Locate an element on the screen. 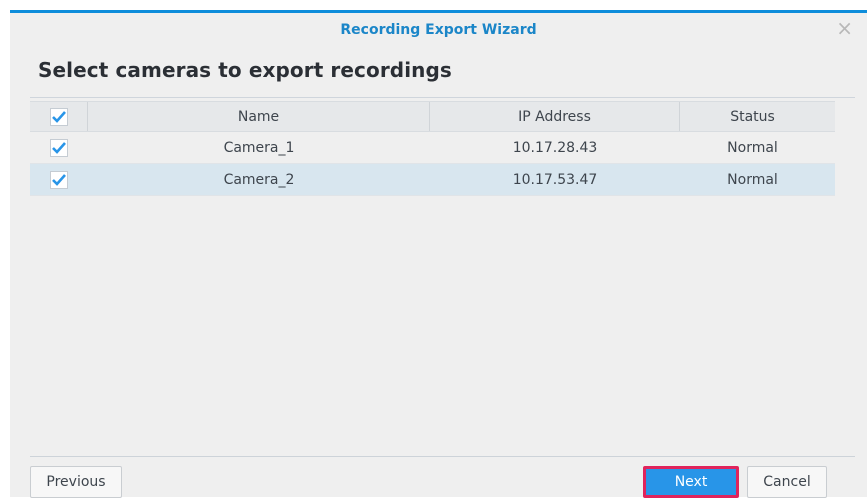  page-heading: Select cameras to export recordings is located at coordinates (245, 70).